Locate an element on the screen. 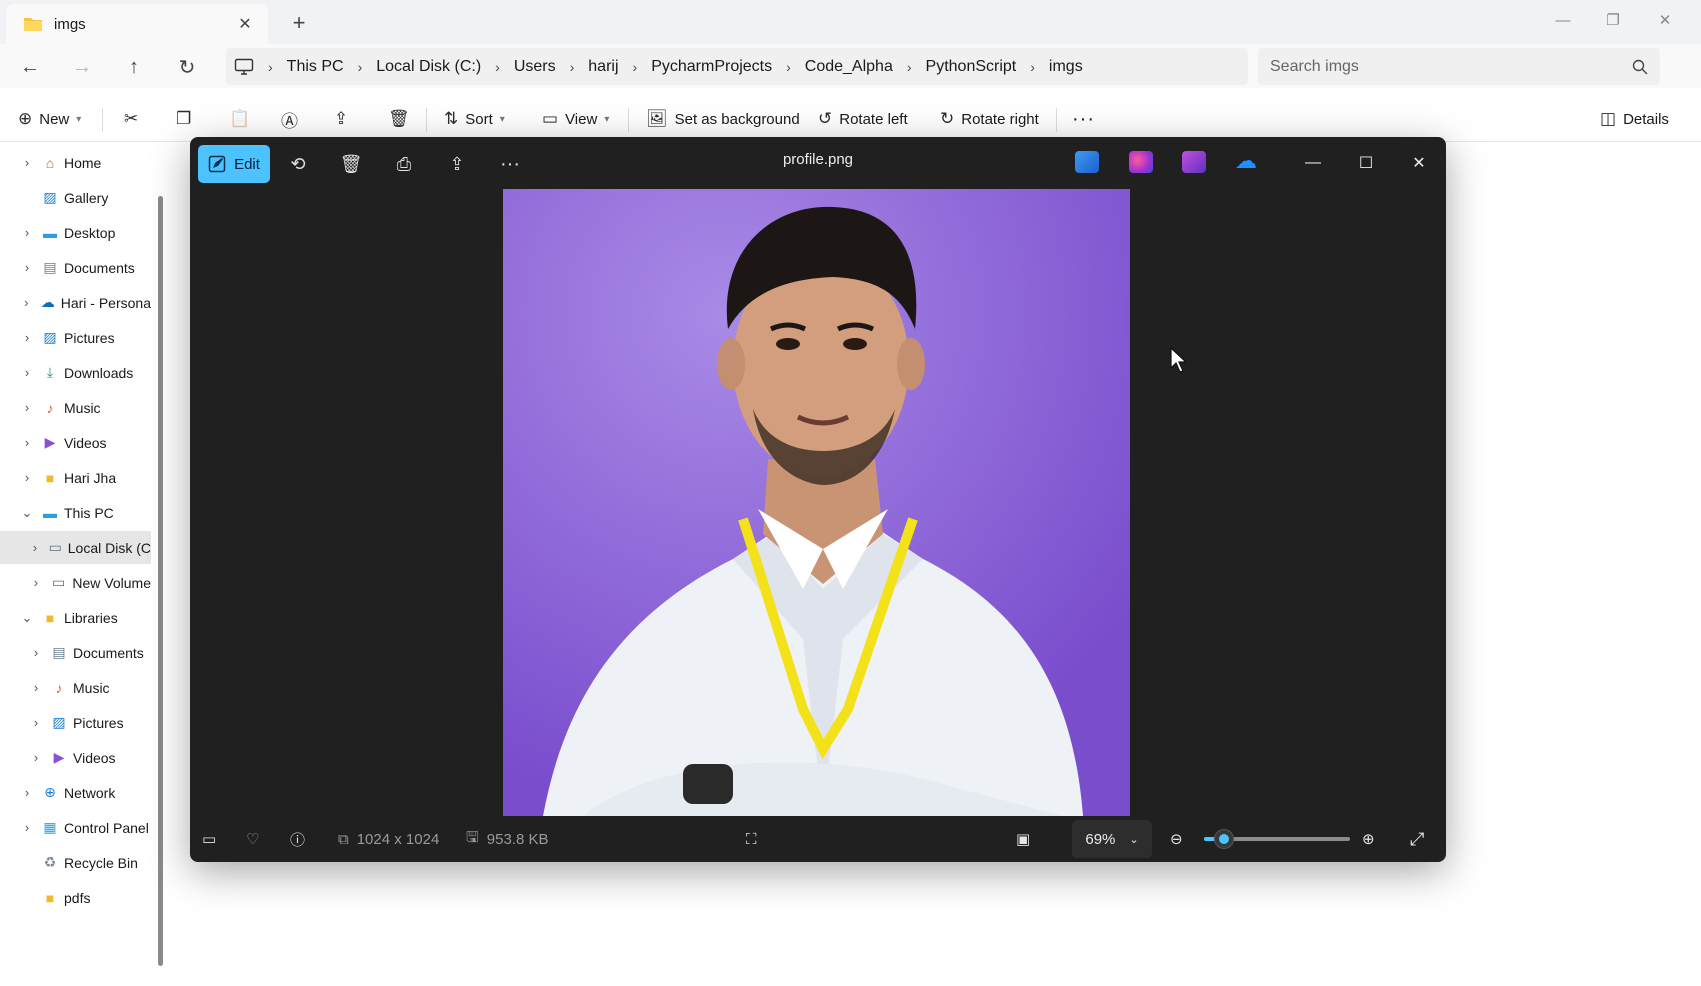 The image size is (1701, 986). onedrive-icon: ☁ is located at coordinates (1249, 161).